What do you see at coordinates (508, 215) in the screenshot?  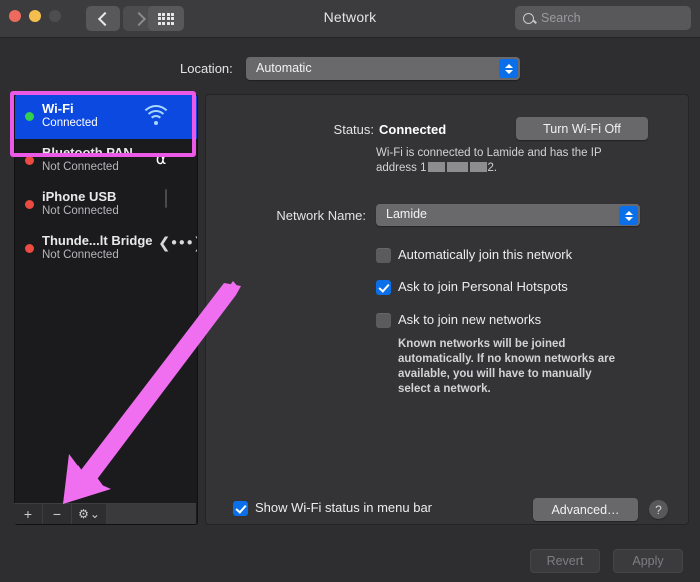 I see `network-name-dropdown: Lamide` at bounding box center [508, 215].